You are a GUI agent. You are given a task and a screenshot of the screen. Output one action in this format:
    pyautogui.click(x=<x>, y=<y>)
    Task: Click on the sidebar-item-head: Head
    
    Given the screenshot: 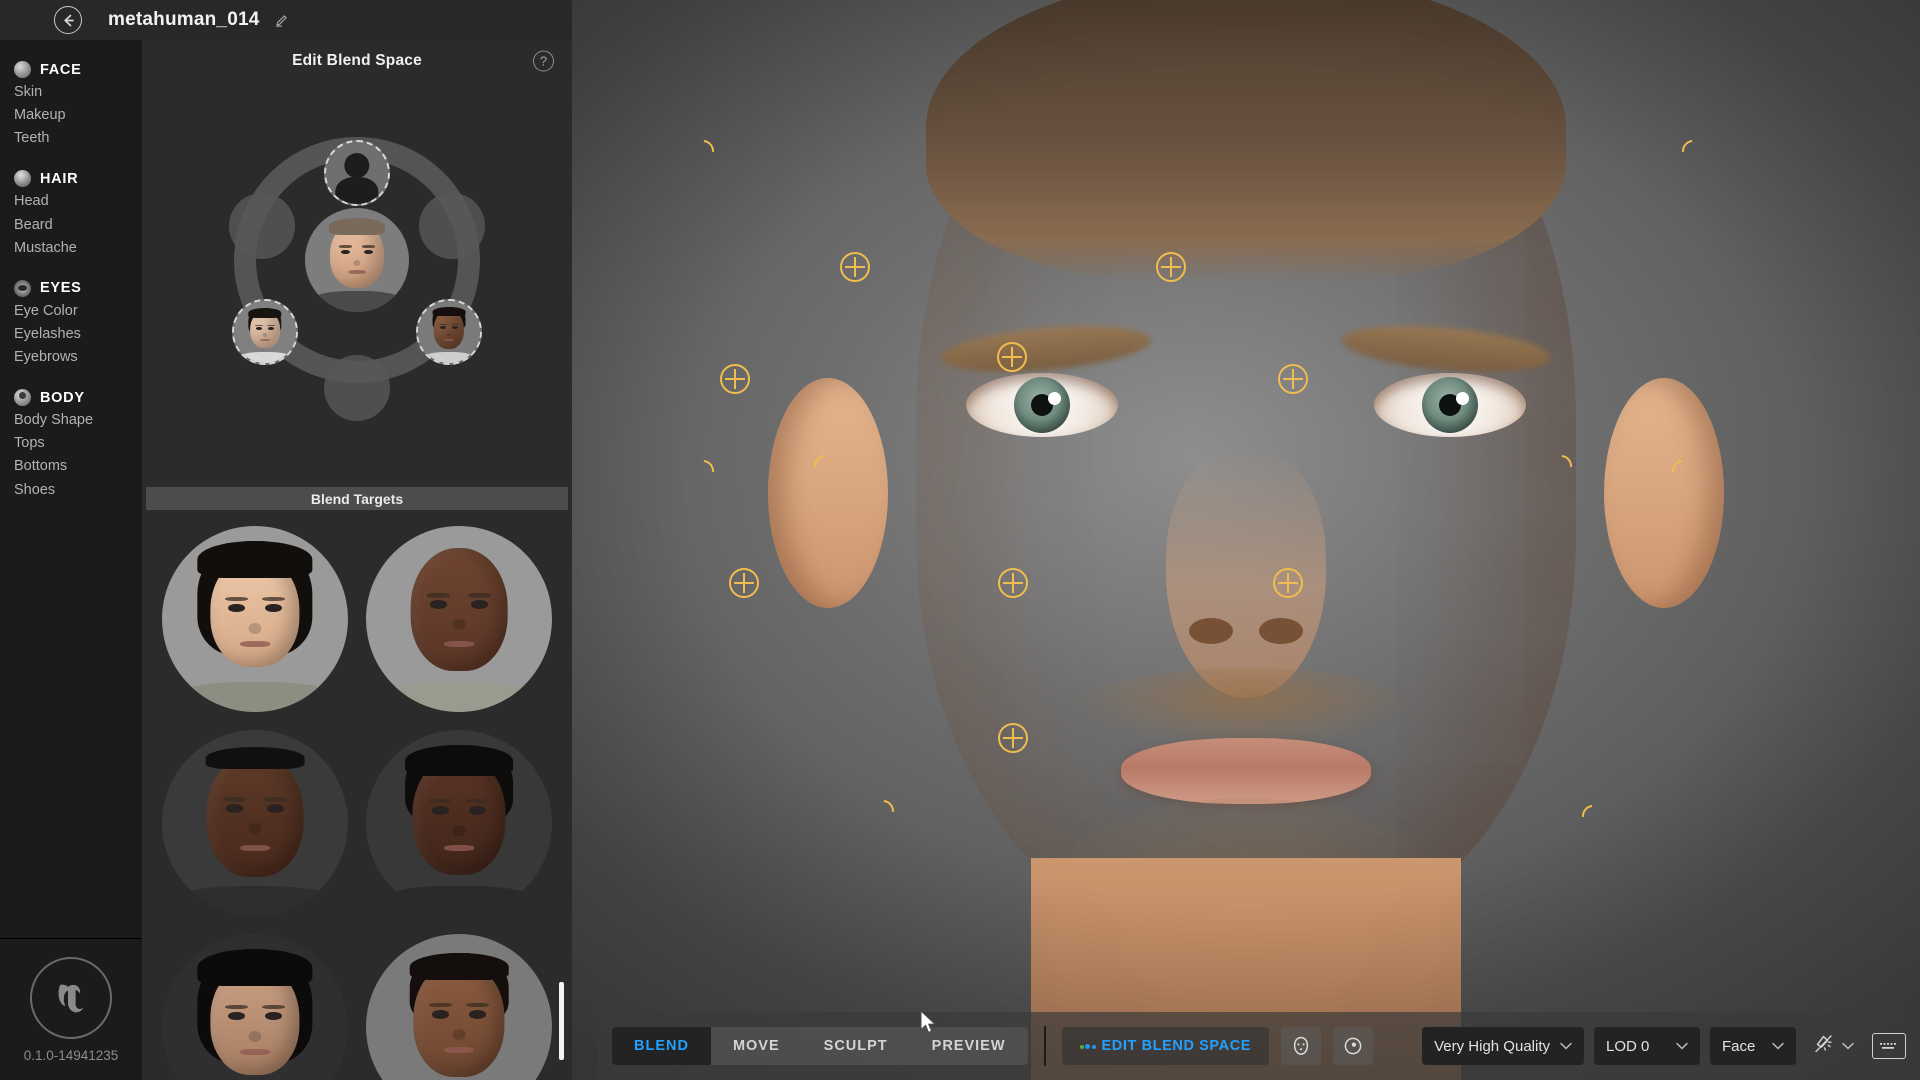 What is the action you would take?
    pyautogui.click(x=71, y=201)
    